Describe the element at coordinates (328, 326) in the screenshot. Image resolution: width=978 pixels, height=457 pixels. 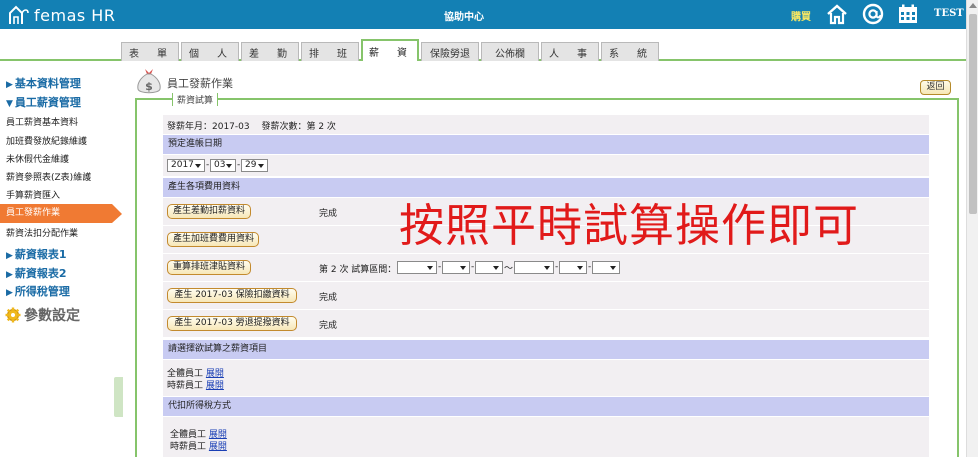
I see `pension-status: 完成` at that location.